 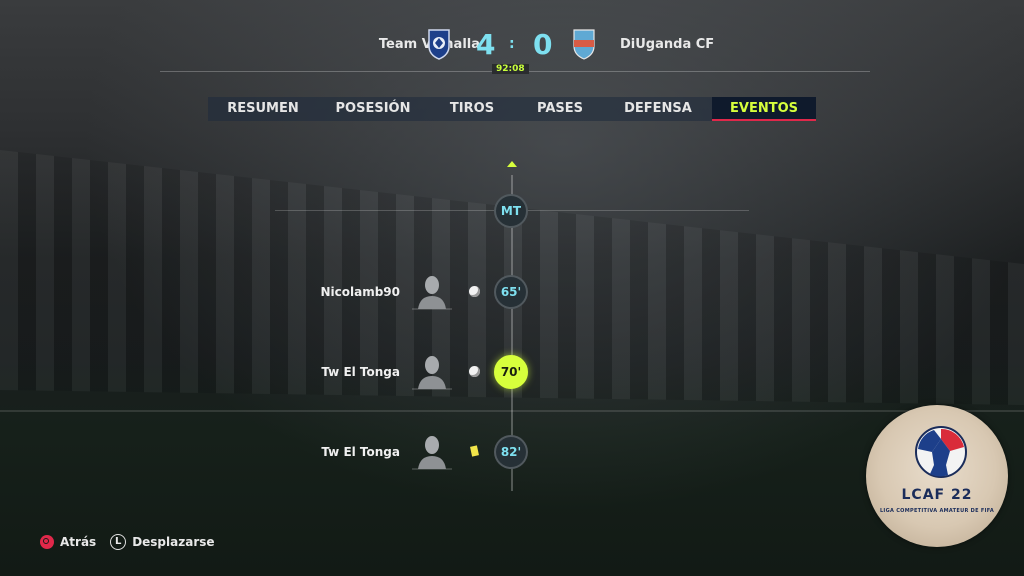 What do you see at coordinates (543, 44) in the screenshot?
I see `away-score: 0` at bounding box center [543, 44].